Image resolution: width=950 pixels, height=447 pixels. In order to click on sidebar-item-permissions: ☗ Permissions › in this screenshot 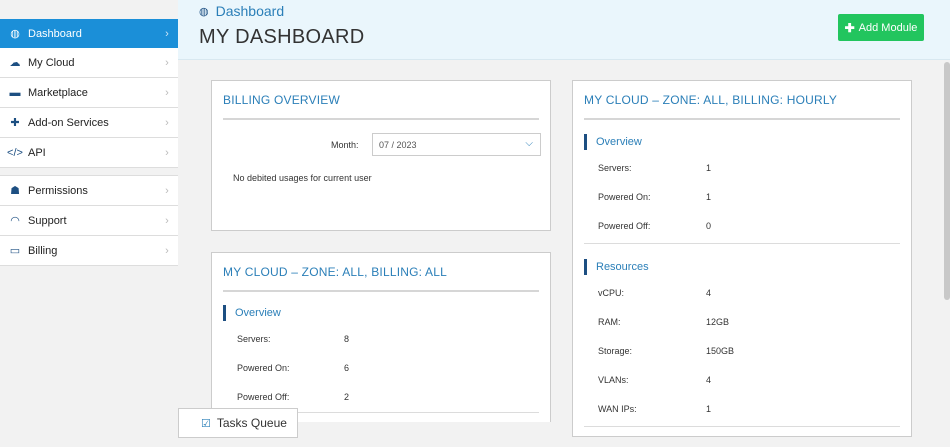, I will do `click(89, 191)`.